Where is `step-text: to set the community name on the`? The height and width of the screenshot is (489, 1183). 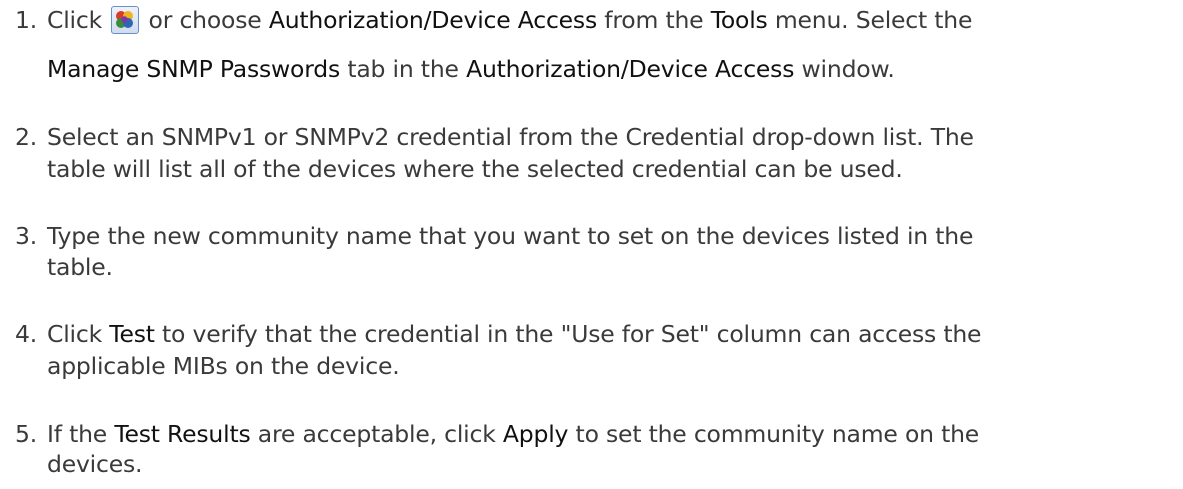
step-text: to set the community name on the is located at coordinates (774, 434).